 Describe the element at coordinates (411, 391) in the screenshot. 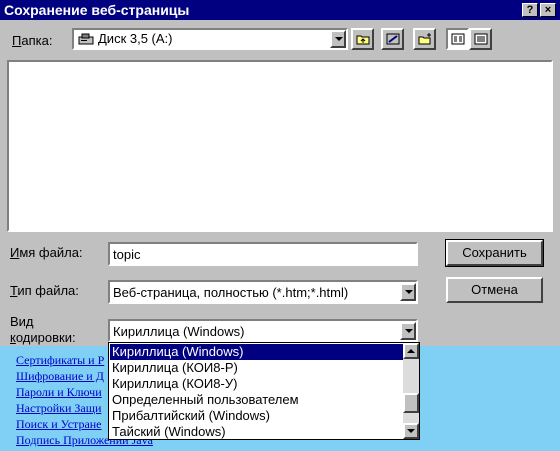

I see `dropdown-scrollbar` at that location.